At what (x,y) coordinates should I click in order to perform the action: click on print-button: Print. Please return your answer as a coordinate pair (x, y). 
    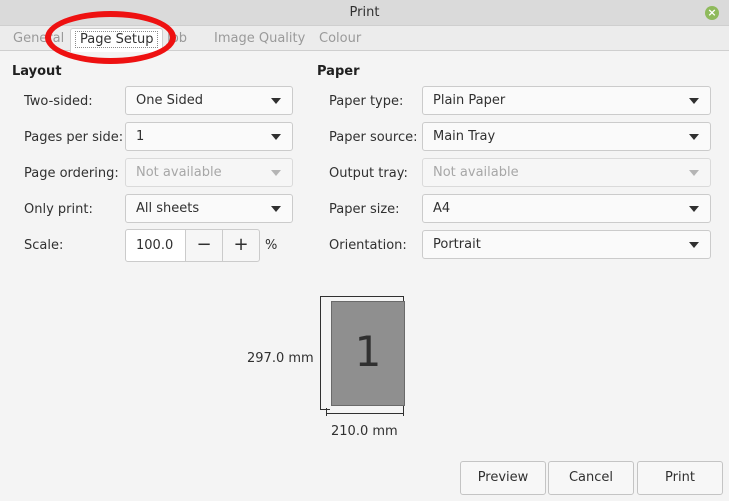
    Looking at the image, I should click on (680, 478).